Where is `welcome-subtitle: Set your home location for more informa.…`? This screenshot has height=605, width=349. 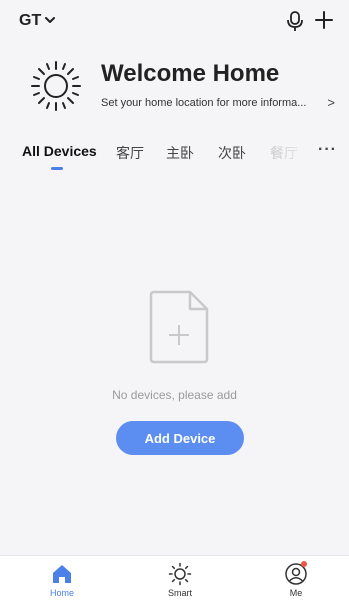 welcome-subtitle: Set your home location for more informa.… is located at coordinates (204, 103).